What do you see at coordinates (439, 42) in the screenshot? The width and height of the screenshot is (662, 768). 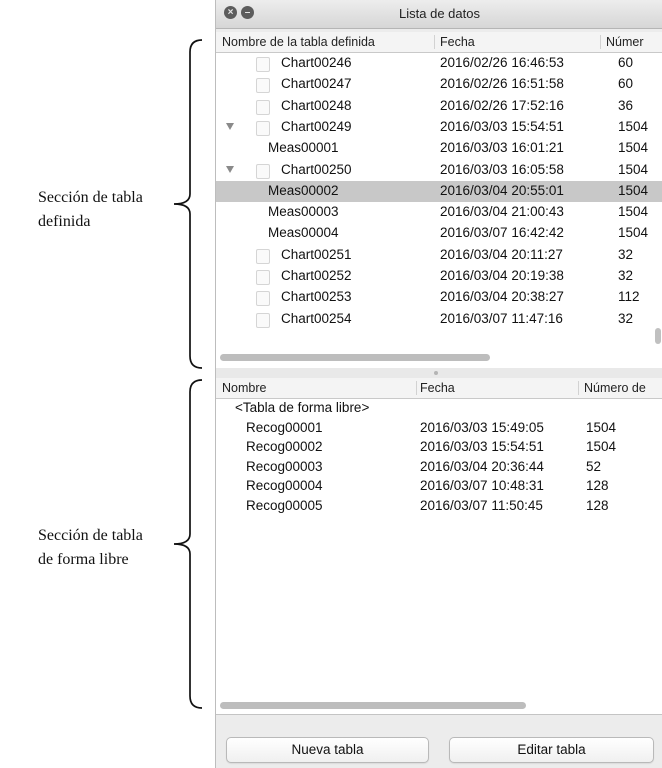 I see `defined-table-header: Nombre de la tabla definida Fecha Númer` at bounding box center [439, 42].